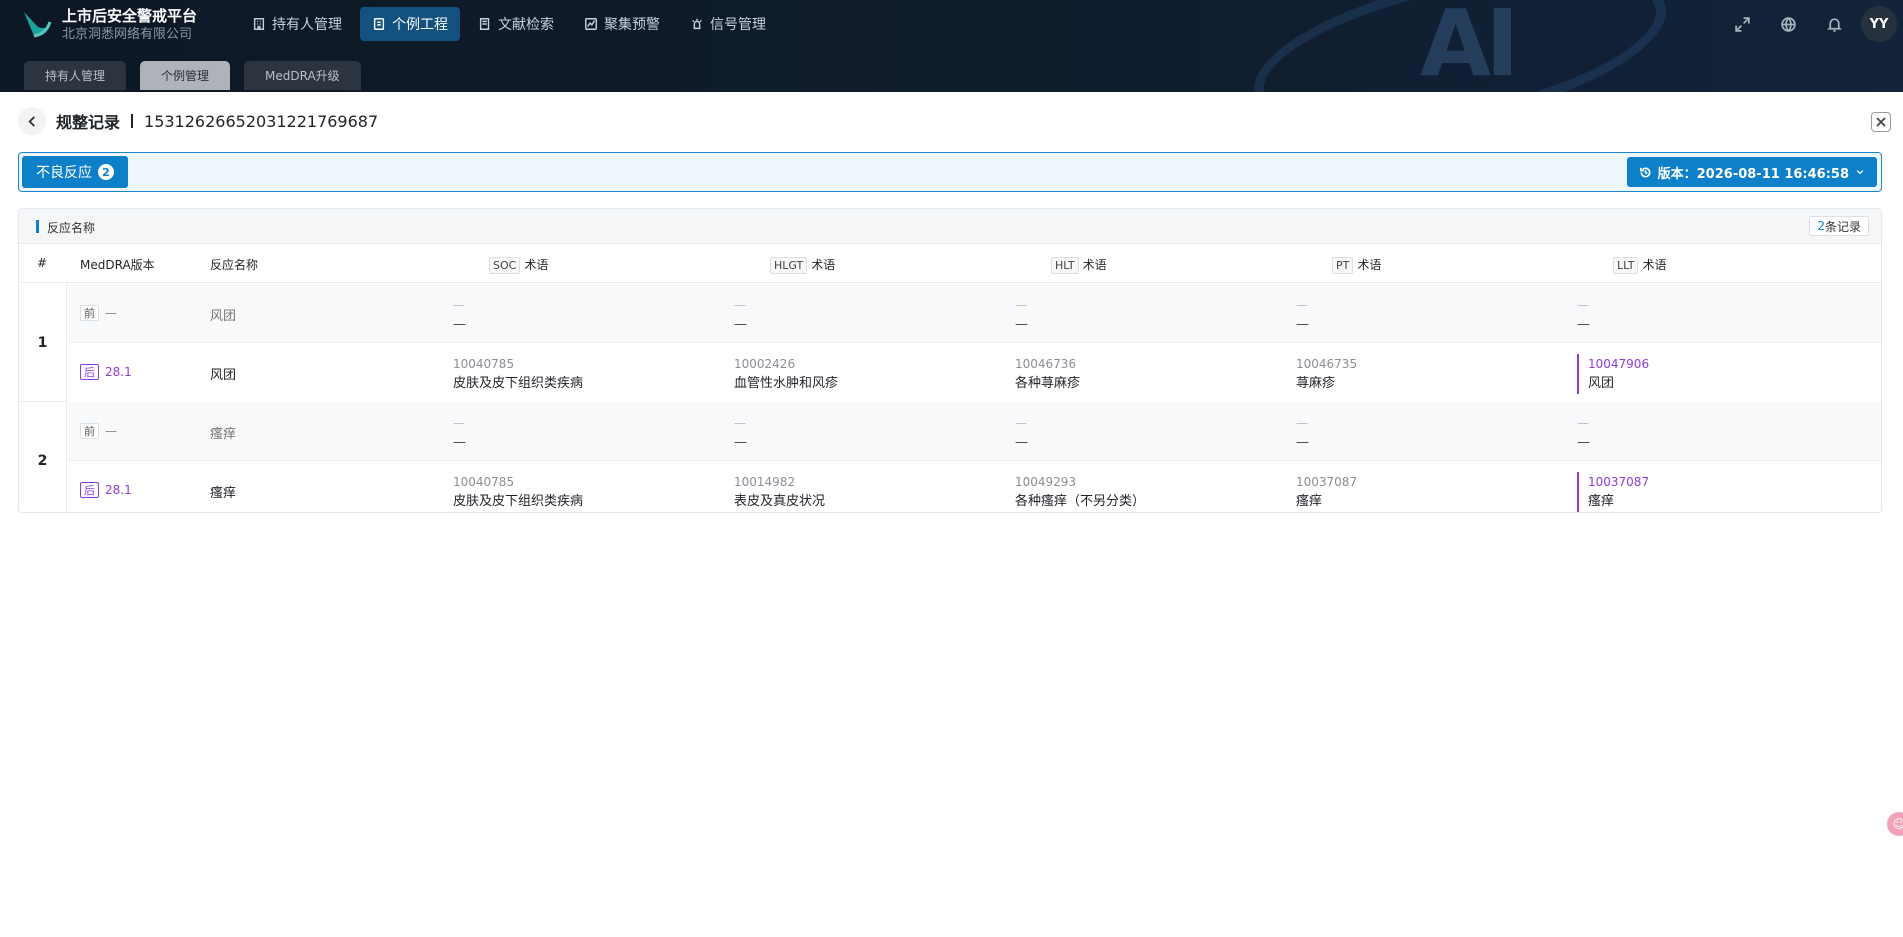 This screenshot has width=1903, height=937. I want to click on soc-name: 皮肤及皮下组织类疾病, so click(518, 501).